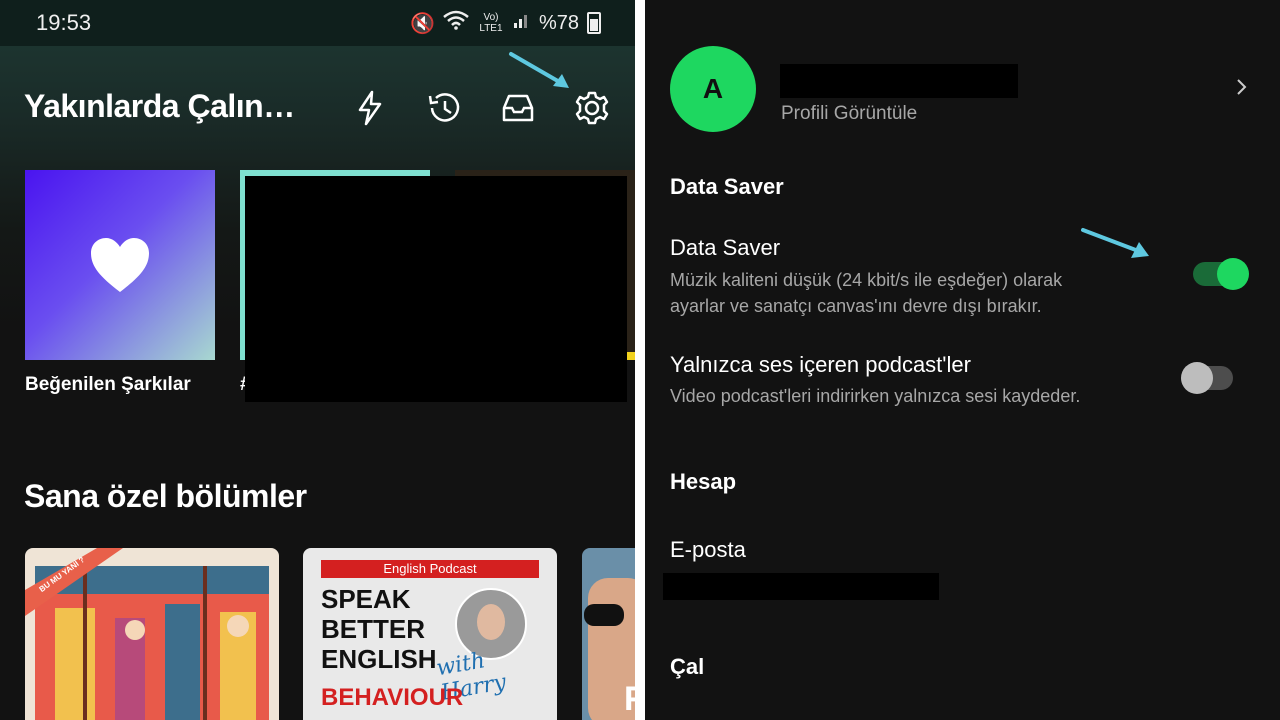 This screenshot has width=1280, height=720. I want to click on episode-2-line-2: BETTER, so click(373, 629).